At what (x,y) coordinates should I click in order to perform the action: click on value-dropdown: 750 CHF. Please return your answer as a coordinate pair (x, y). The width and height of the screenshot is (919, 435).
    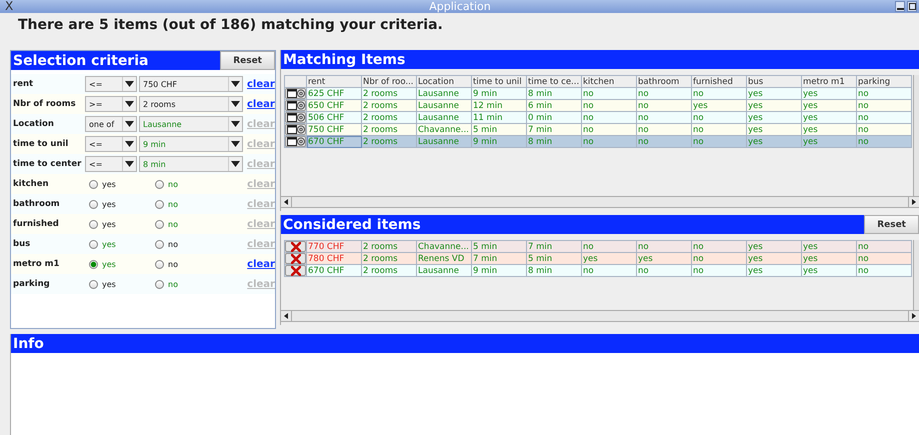
    Looking at the image, I should click on (191, 84).